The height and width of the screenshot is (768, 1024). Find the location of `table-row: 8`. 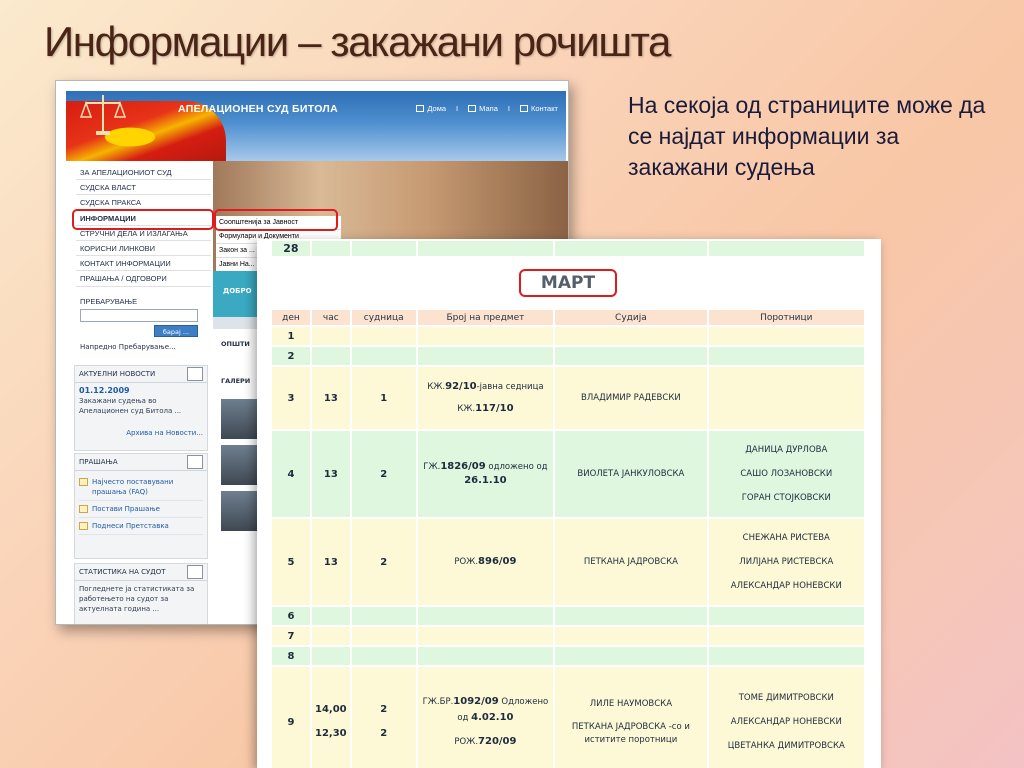

table-row: 8 is located at coordinates (568, 656).